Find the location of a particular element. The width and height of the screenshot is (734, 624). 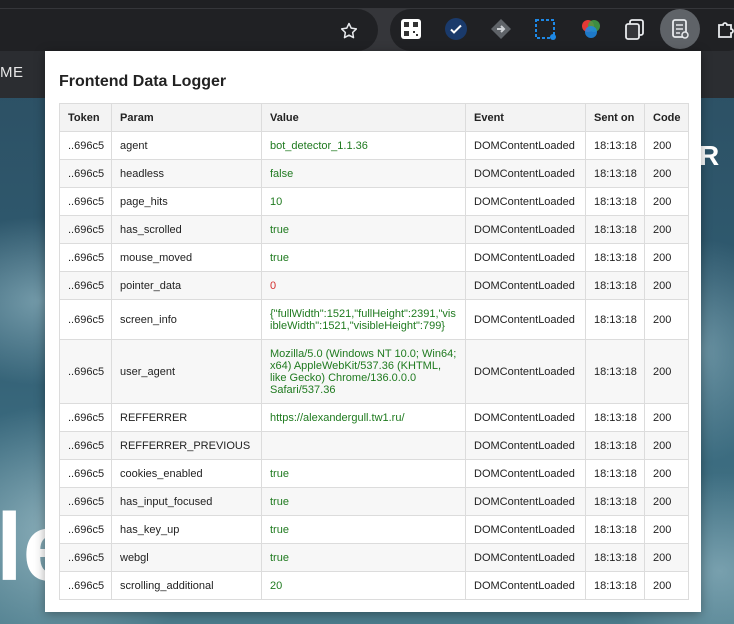

column-header-event: Event is located at coordinates (525, 117).